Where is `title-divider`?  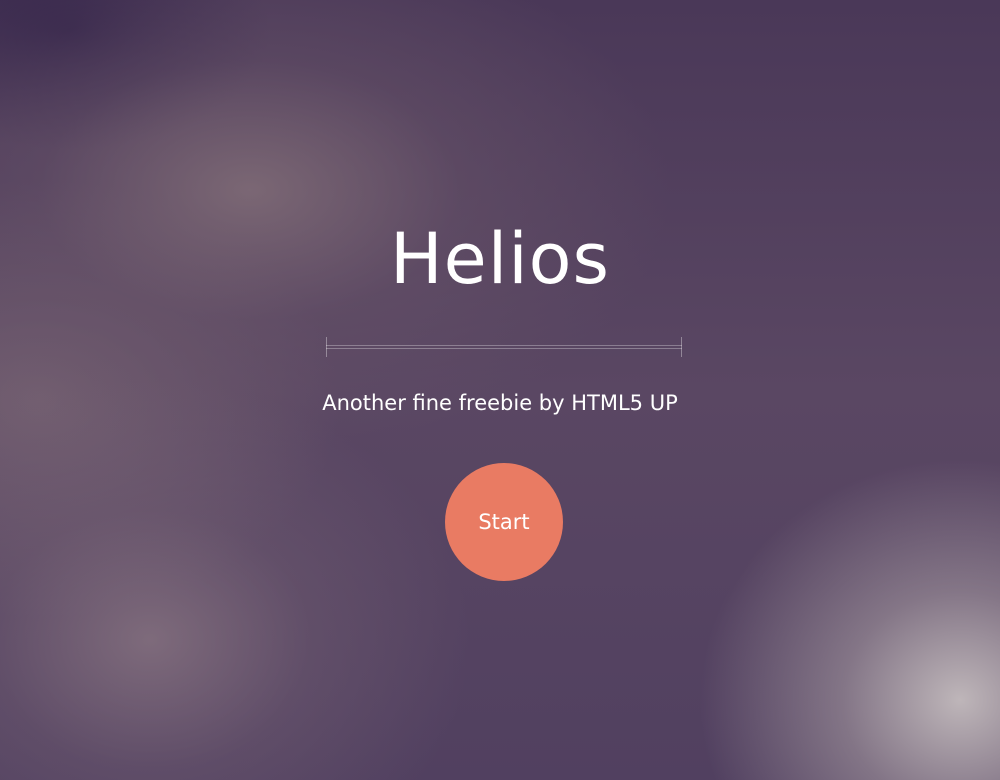
title-divider is located at coordinates (504, 347).